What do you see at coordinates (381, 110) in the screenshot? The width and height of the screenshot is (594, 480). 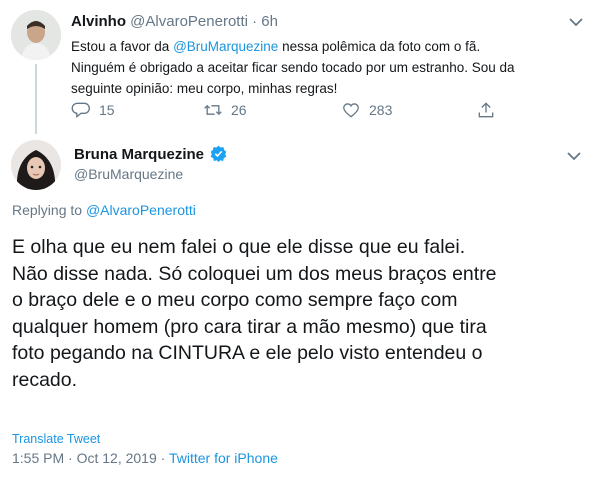 I see `like-count: 283` at bounding box center [381, 110].